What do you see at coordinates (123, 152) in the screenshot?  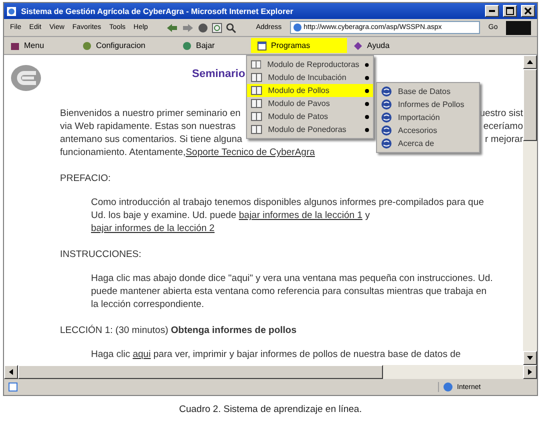 I see `intro-text: funcionamiento. Atentamente,` at bounding box center [123, 152].